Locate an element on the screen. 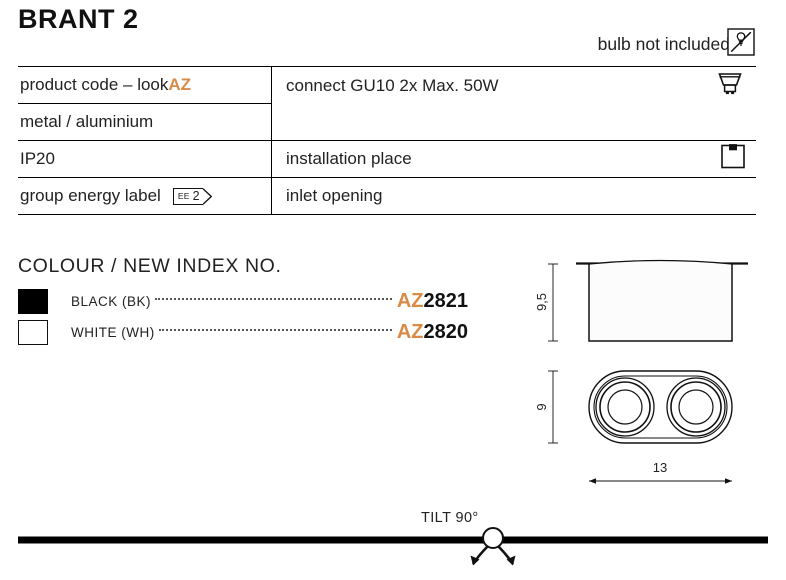  energy-label-cell: group energy label EE 2 is located at coordinates (145, 196).